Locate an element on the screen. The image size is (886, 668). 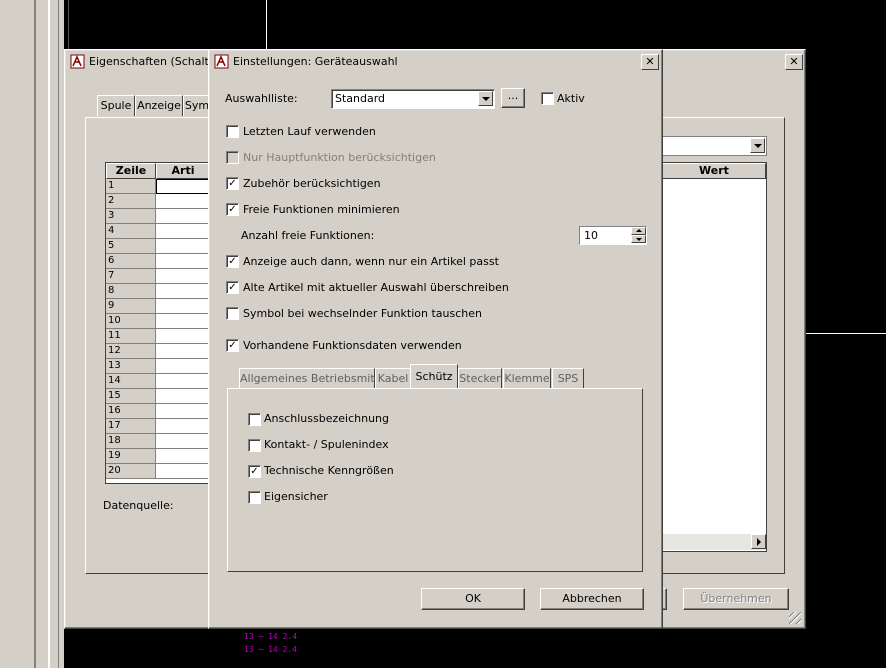
spin-down-icon is located at coordinates (638, 239).